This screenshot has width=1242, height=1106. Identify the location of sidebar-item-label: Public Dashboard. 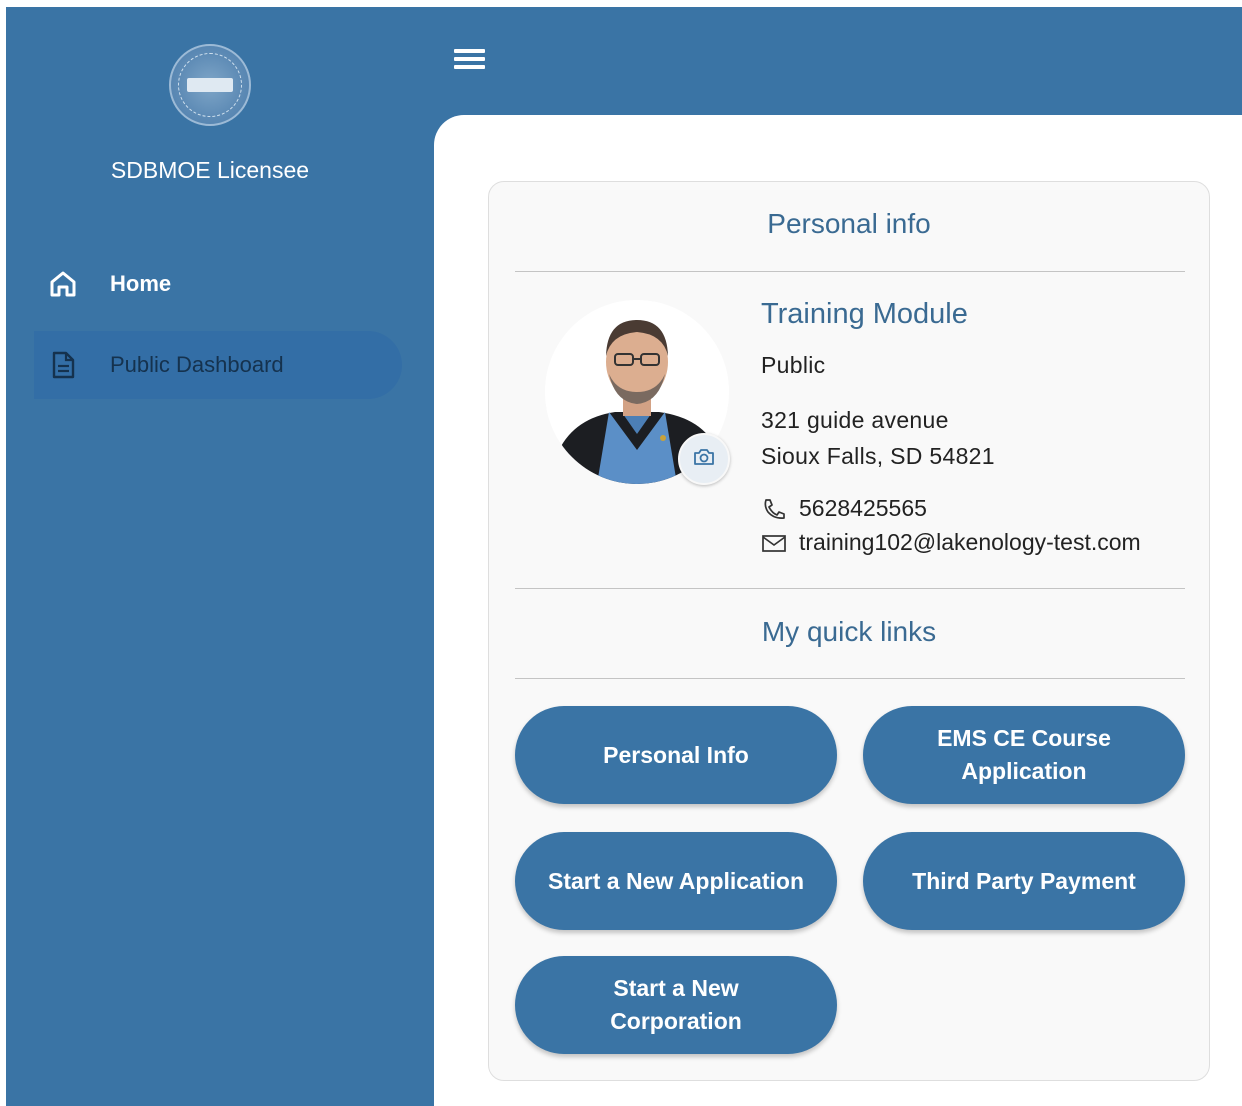
(197, 364).